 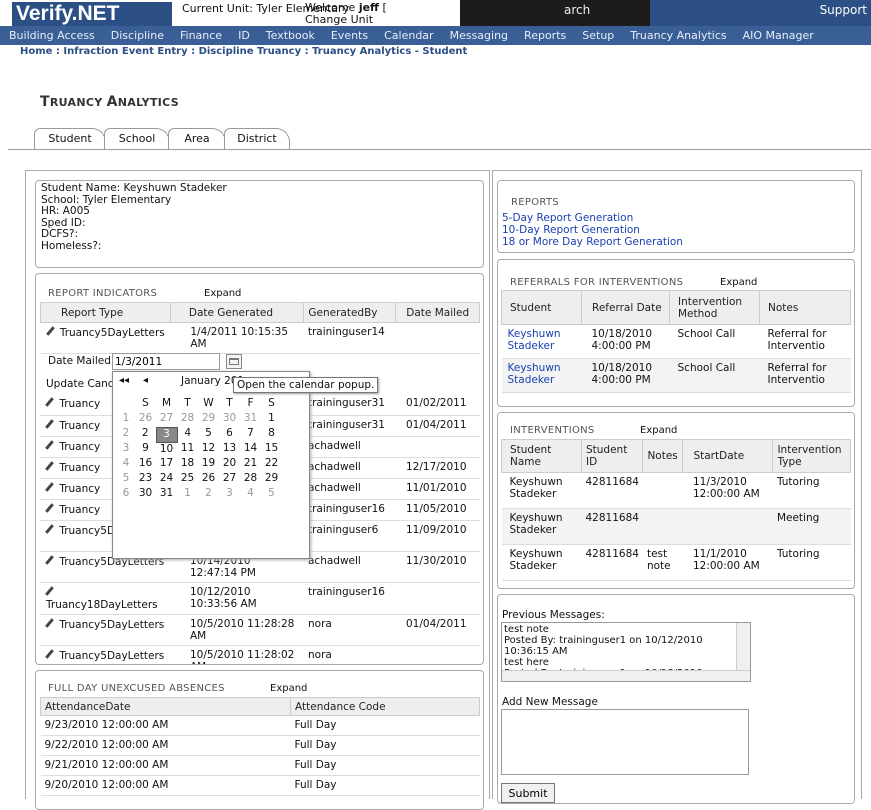 I want to click on calendar-day: 10, so click(x=166, y=449).